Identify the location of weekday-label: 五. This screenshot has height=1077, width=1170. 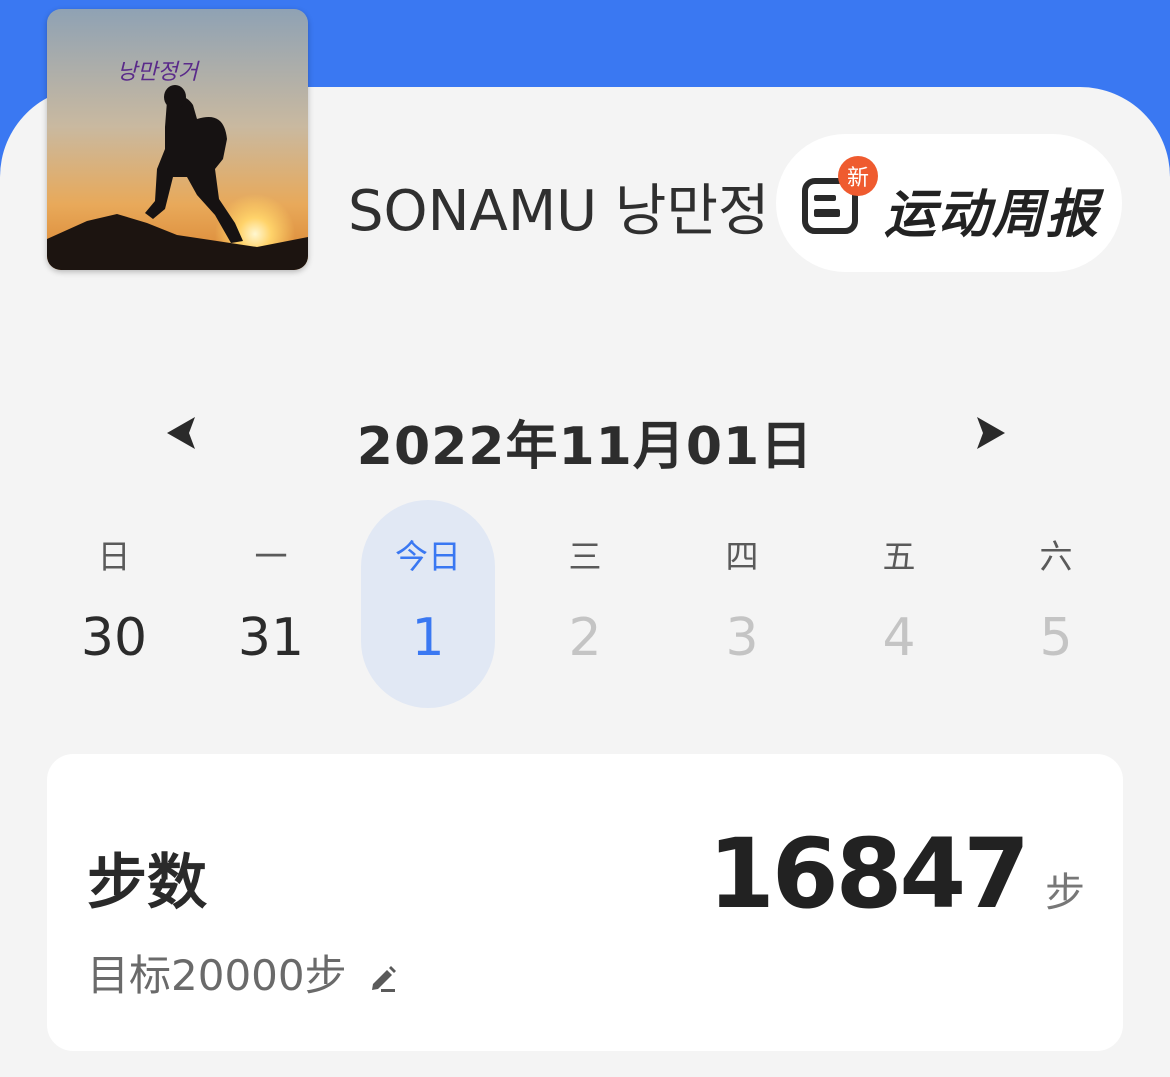
(899, 556).